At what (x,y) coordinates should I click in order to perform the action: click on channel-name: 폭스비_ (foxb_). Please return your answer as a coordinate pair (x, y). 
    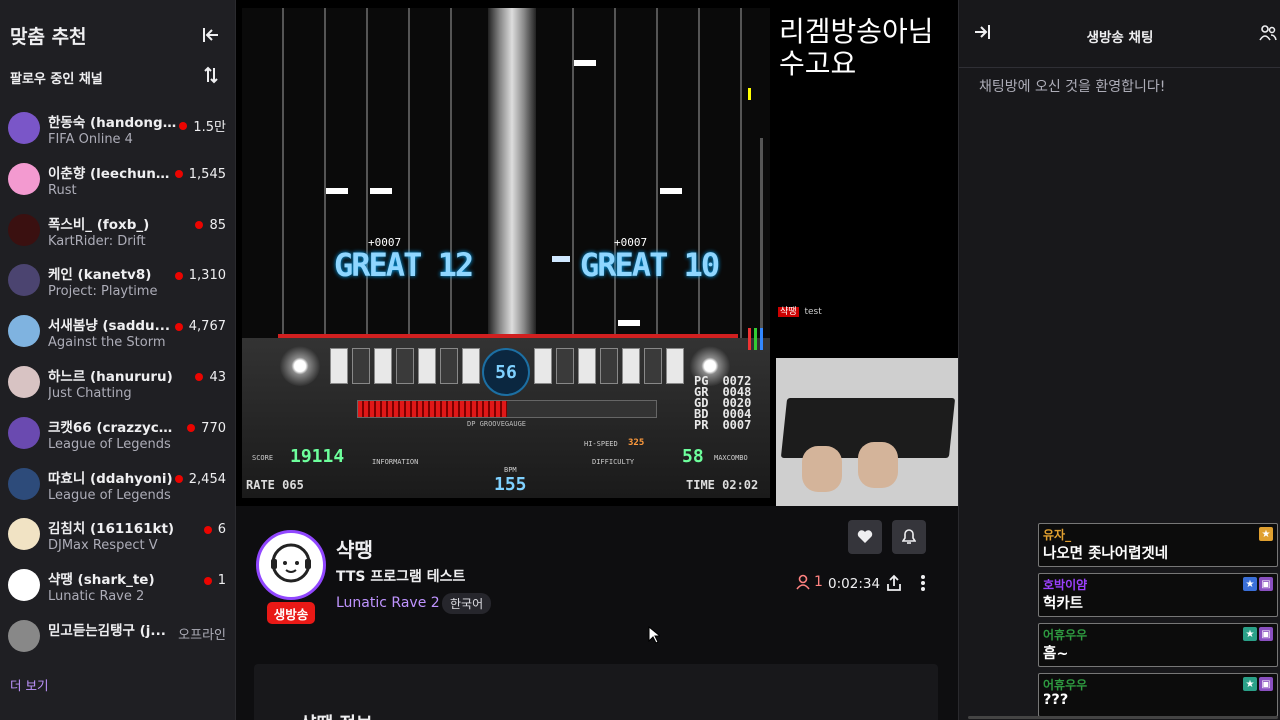
    Looking at the image, I should click on (99, 224).